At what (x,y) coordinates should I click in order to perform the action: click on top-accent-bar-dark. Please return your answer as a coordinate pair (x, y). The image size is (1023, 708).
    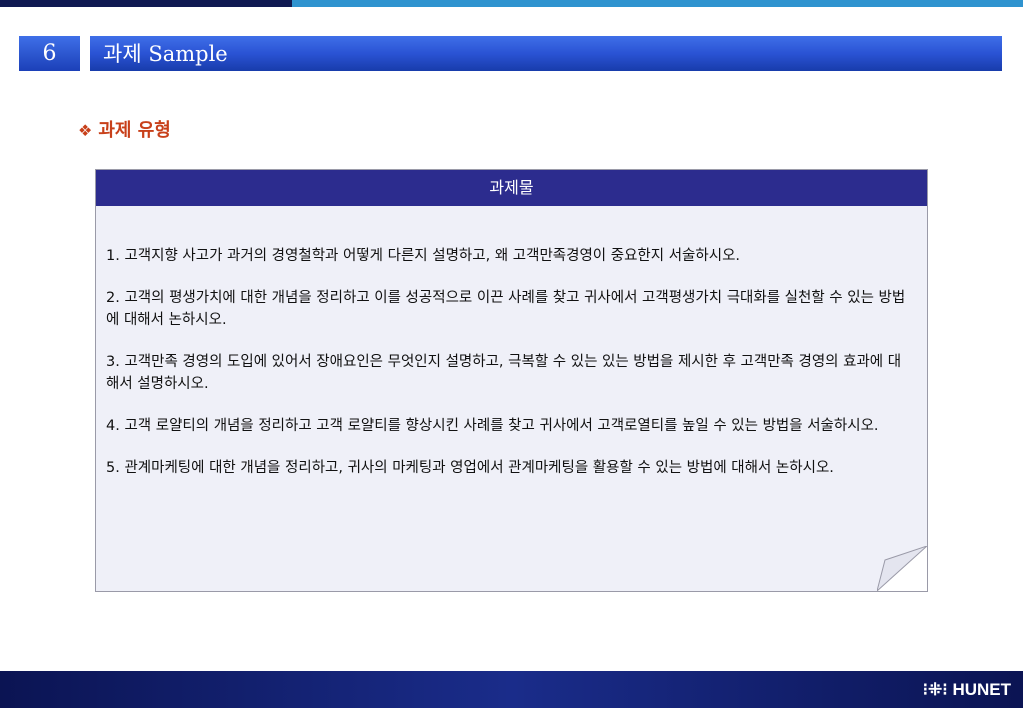
    Looking at the image, I should click on (146, 3).